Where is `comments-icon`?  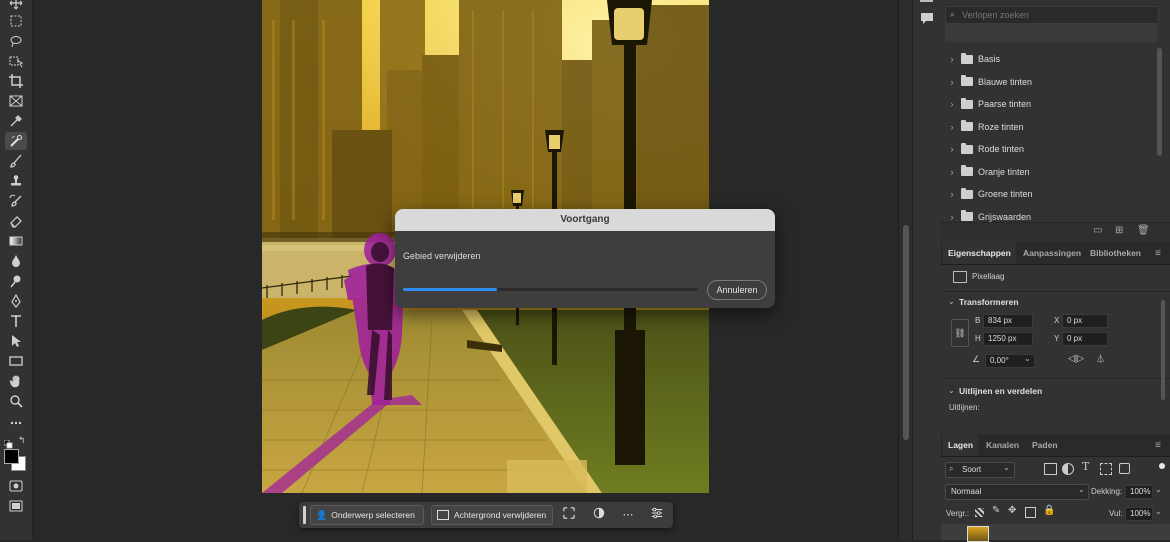
comments-icon is located at coordinates (927, 18).